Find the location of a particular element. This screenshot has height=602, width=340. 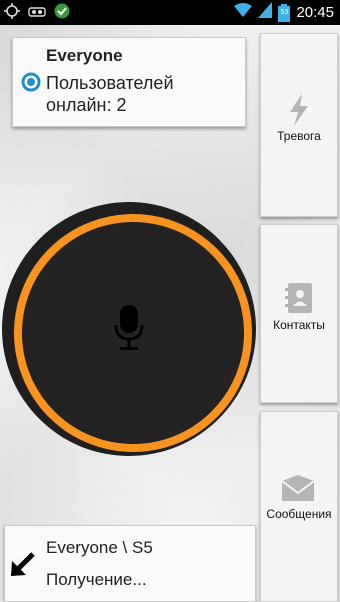

status-bar-notifications is located at coordinates (37, 13).